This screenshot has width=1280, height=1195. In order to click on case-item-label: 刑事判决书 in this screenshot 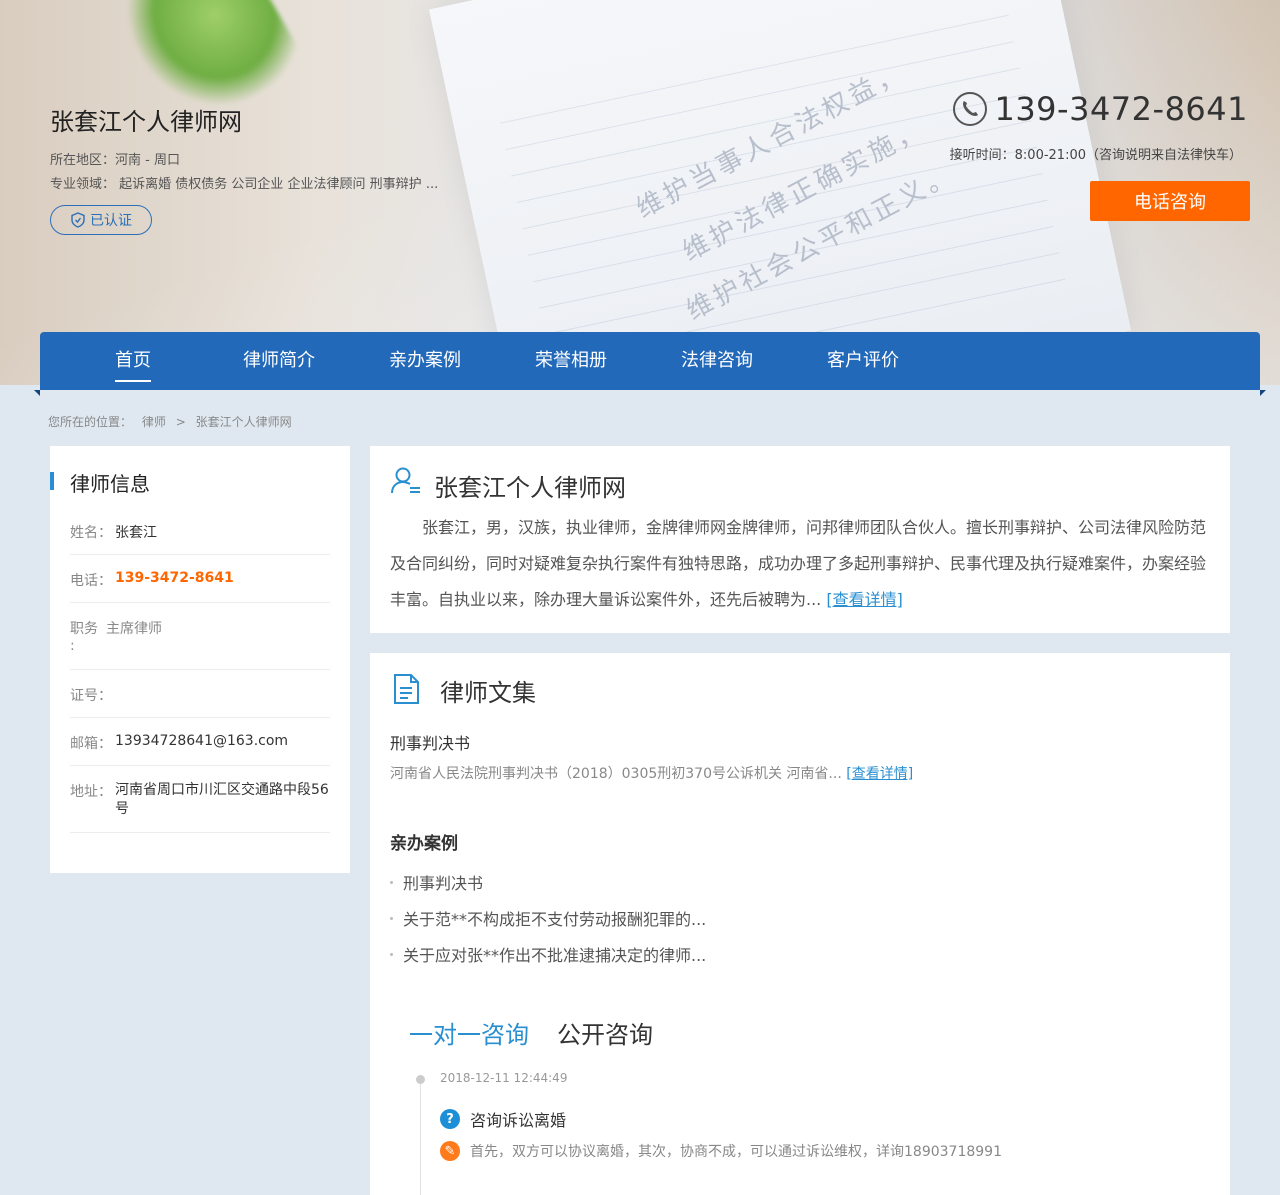, I will do `click(443, 883)`.